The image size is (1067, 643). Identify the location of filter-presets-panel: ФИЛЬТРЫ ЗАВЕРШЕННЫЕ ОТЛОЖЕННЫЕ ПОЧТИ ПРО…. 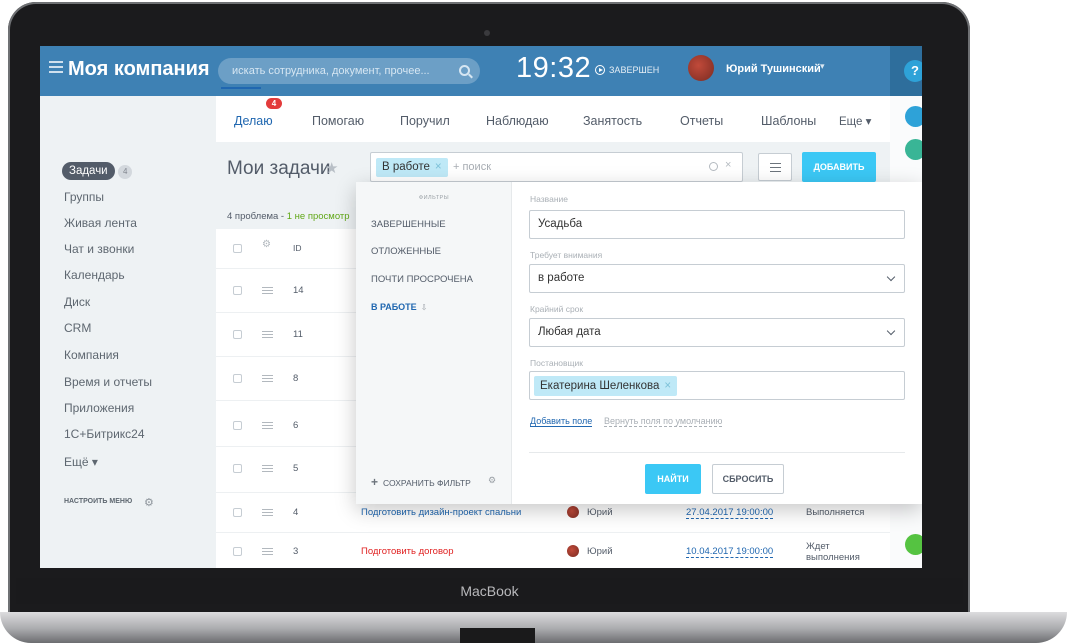
(434, 343).